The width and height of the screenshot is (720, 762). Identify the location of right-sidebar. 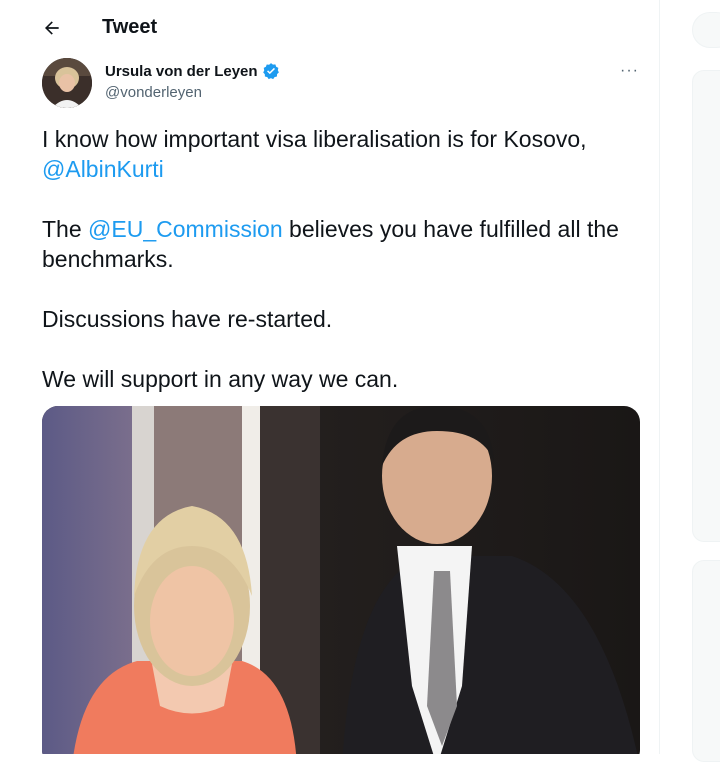
(690, 381).